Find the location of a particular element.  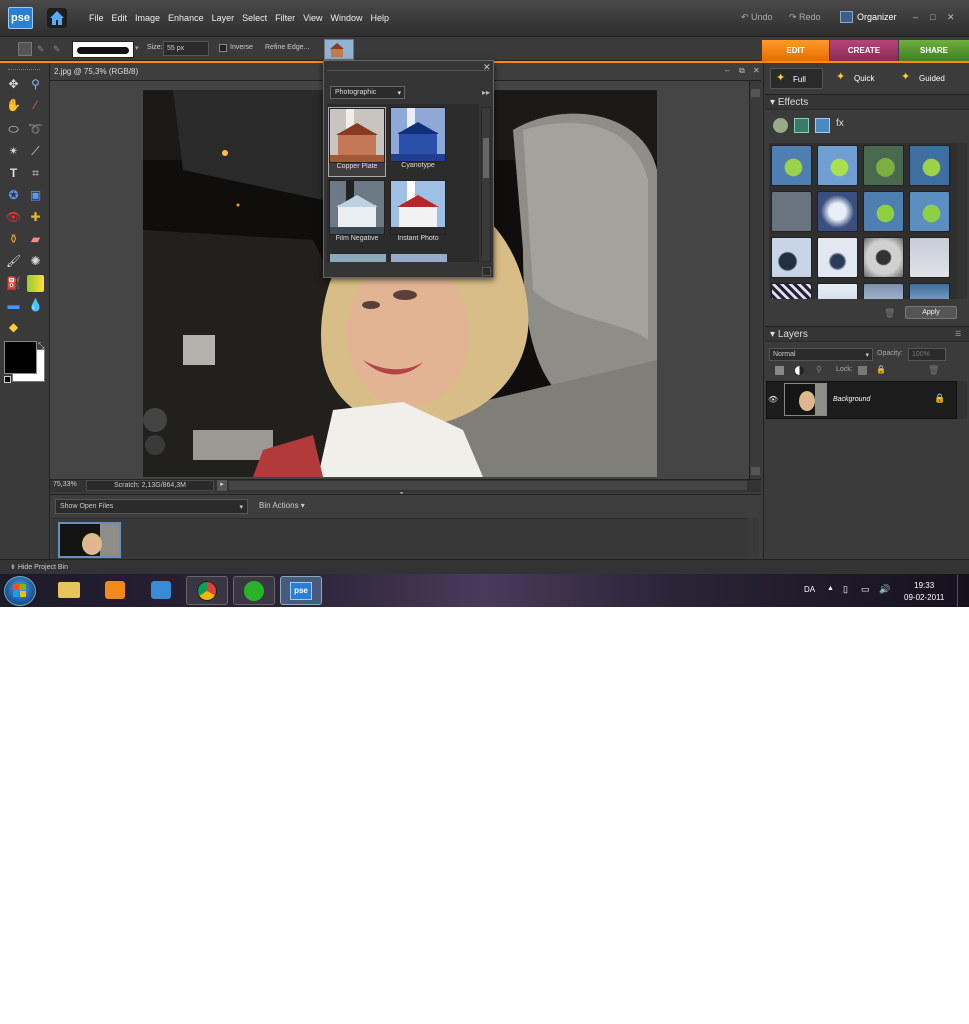

clone-stamp-tool-icon: ⚱ is located at coordinates (13, 239).